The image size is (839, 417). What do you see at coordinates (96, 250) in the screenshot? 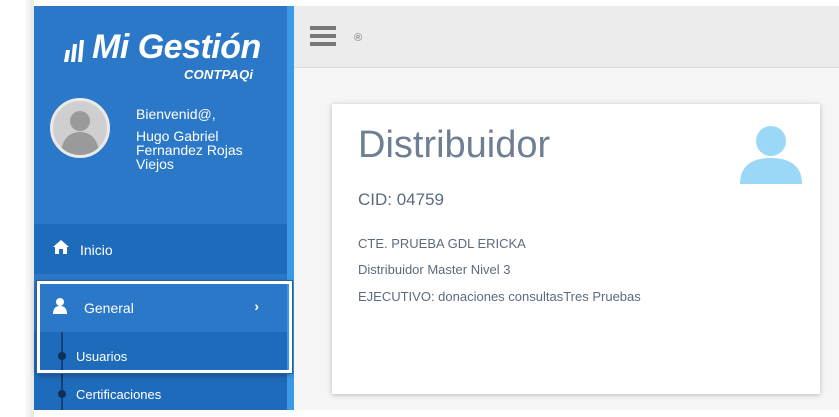
I see `sidebar-item-label: Inicio` at bounding box center [96, 250].